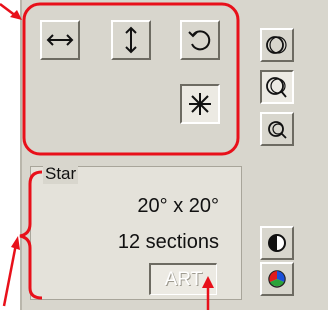  I want to click on contrast-icon, so click(277, 243).